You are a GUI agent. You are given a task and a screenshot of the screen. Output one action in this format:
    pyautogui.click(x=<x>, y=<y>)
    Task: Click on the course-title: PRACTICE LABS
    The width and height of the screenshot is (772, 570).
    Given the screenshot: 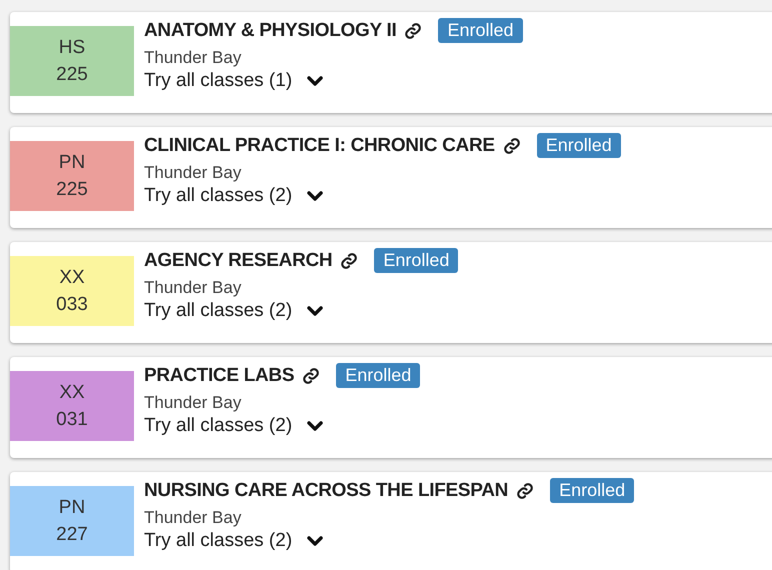 What is the action you would take?
    pyautogui.click(x=219, y=375)
    